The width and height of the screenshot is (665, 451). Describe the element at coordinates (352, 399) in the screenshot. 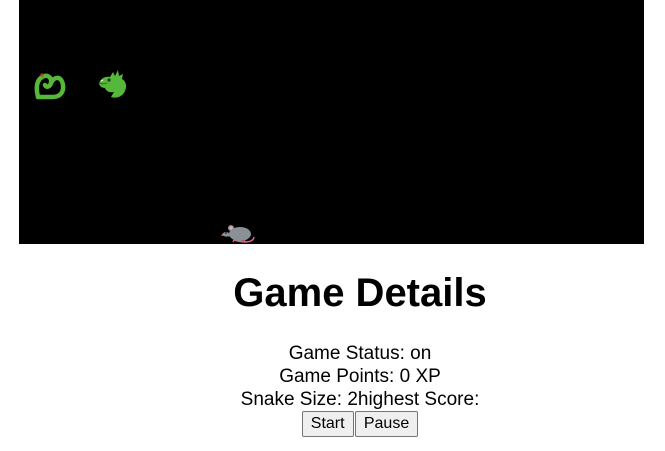

I see `size-value: 2` at that location.